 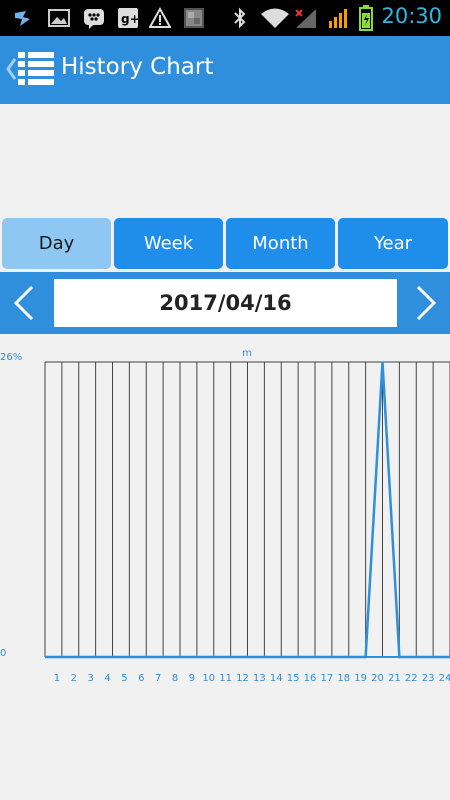 I want to click on clock: 20:30, so click(x=411, y=16).